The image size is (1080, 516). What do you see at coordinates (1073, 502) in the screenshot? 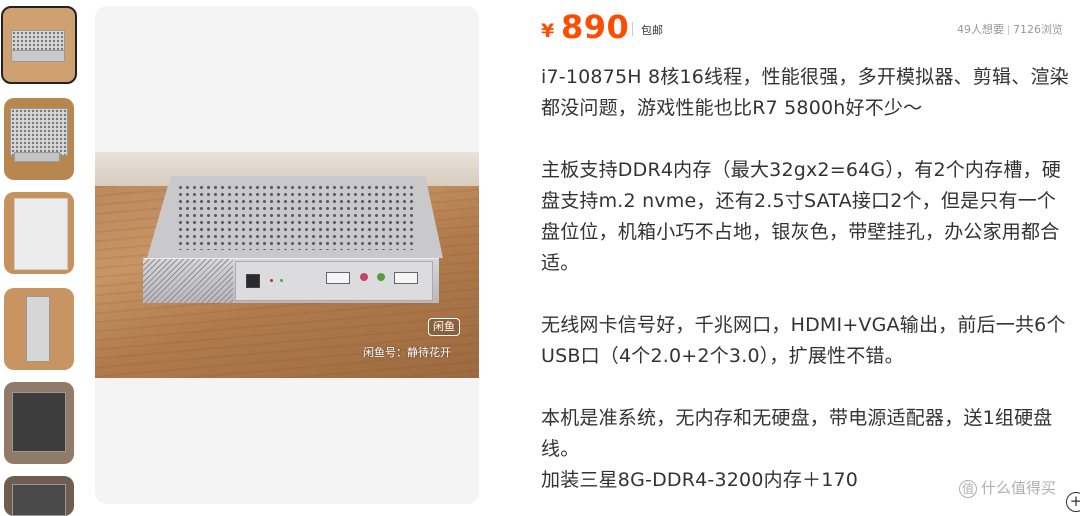
I see `plus-icon: +` at bounding box center [1073, 502].